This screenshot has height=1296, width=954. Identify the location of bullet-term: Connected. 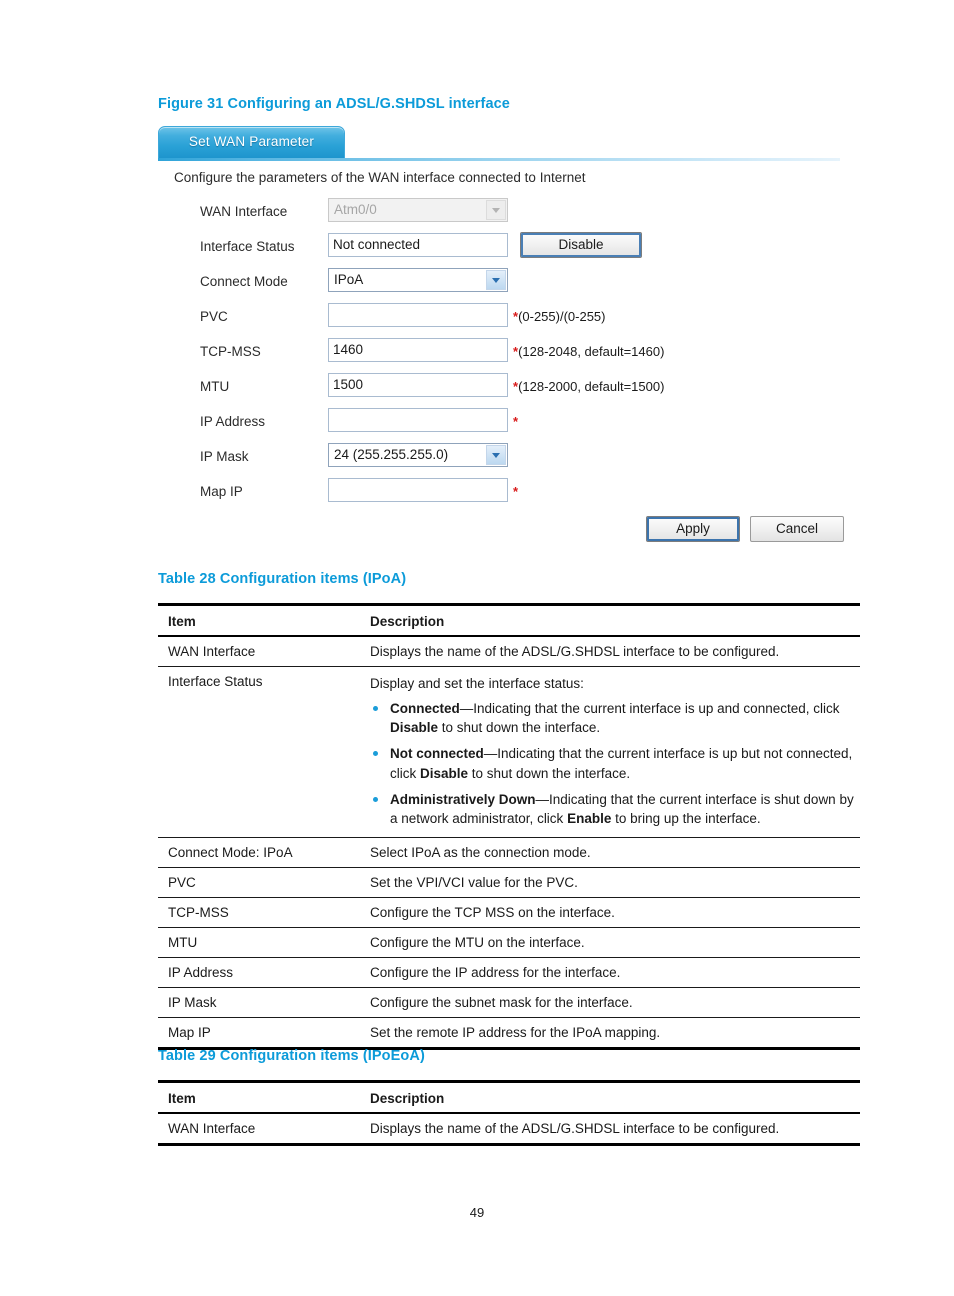
(425, 709).